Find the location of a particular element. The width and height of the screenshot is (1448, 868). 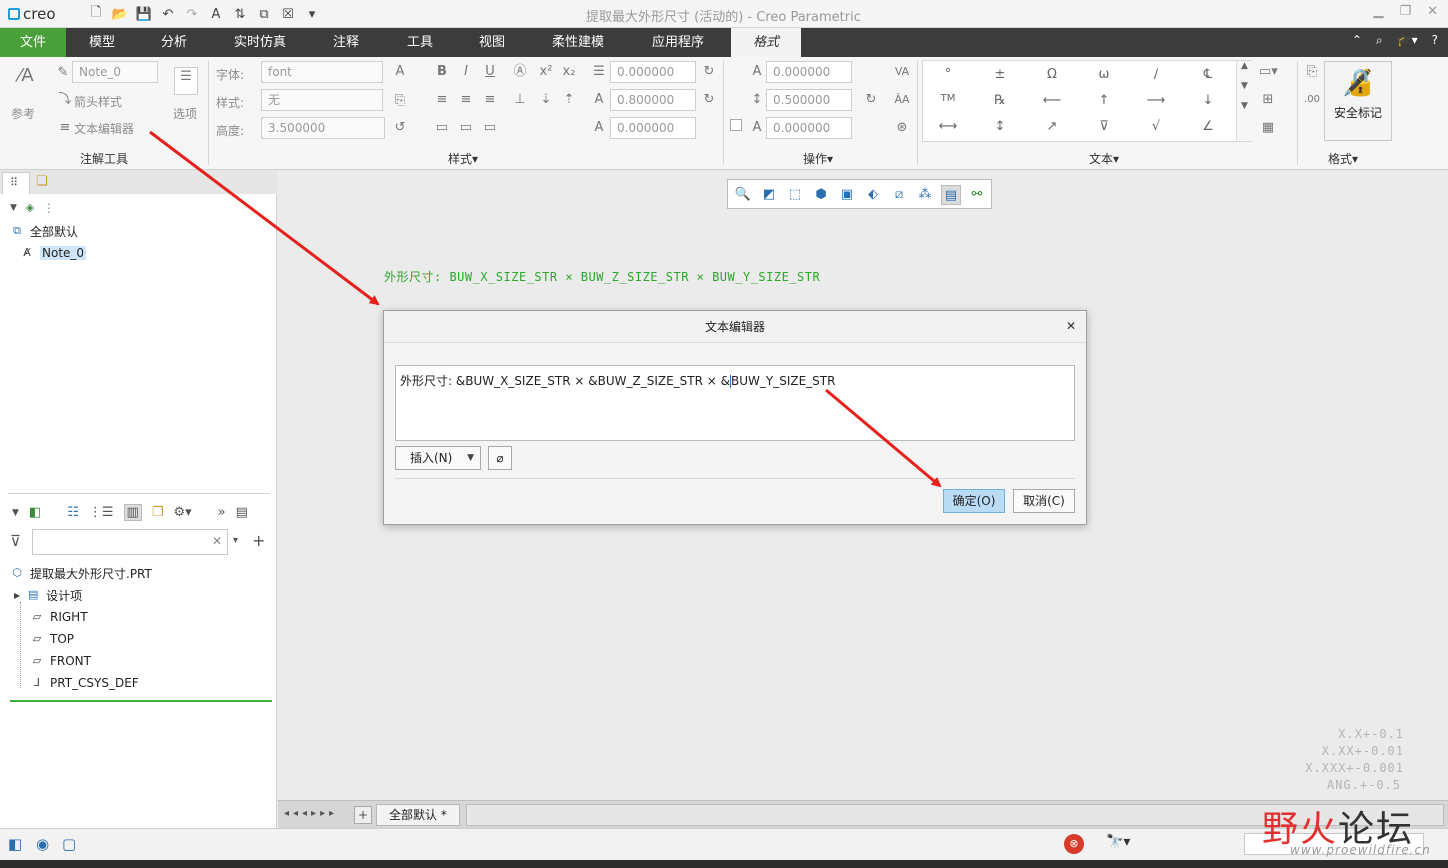

tab-tools: 工具 is located at coordinates (420, 42).